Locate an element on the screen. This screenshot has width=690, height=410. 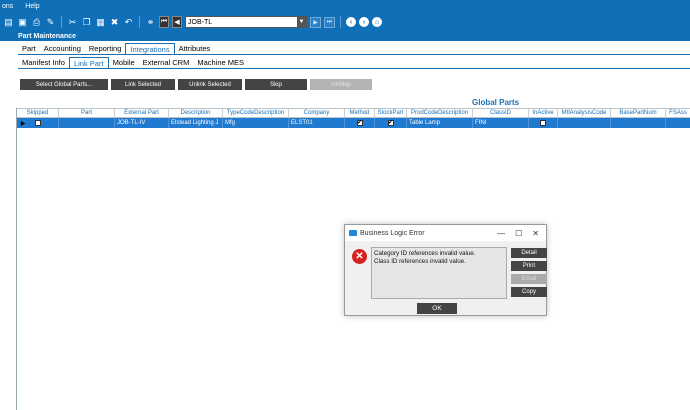
column-header: Part is located at coordinates (87, 113).